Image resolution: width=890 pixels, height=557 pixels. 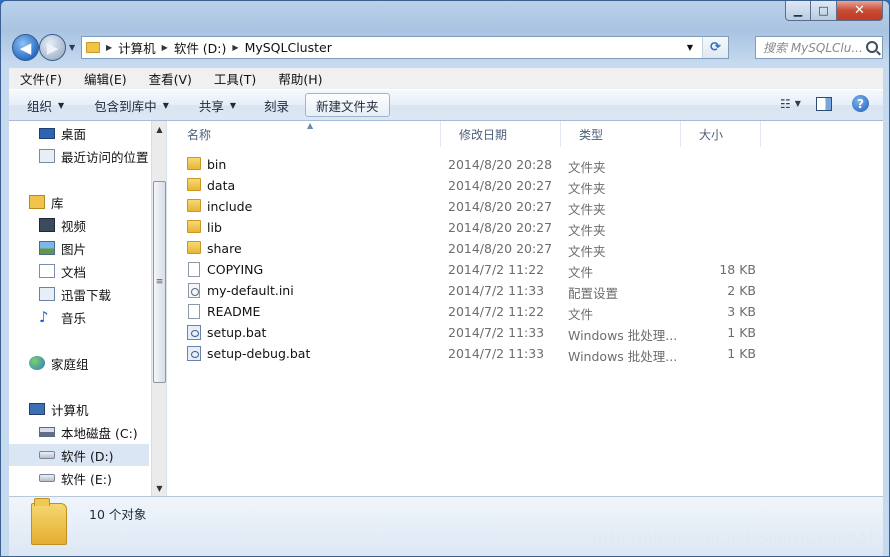 I want to click on preview-pane-button, so click(x=824, y=103).